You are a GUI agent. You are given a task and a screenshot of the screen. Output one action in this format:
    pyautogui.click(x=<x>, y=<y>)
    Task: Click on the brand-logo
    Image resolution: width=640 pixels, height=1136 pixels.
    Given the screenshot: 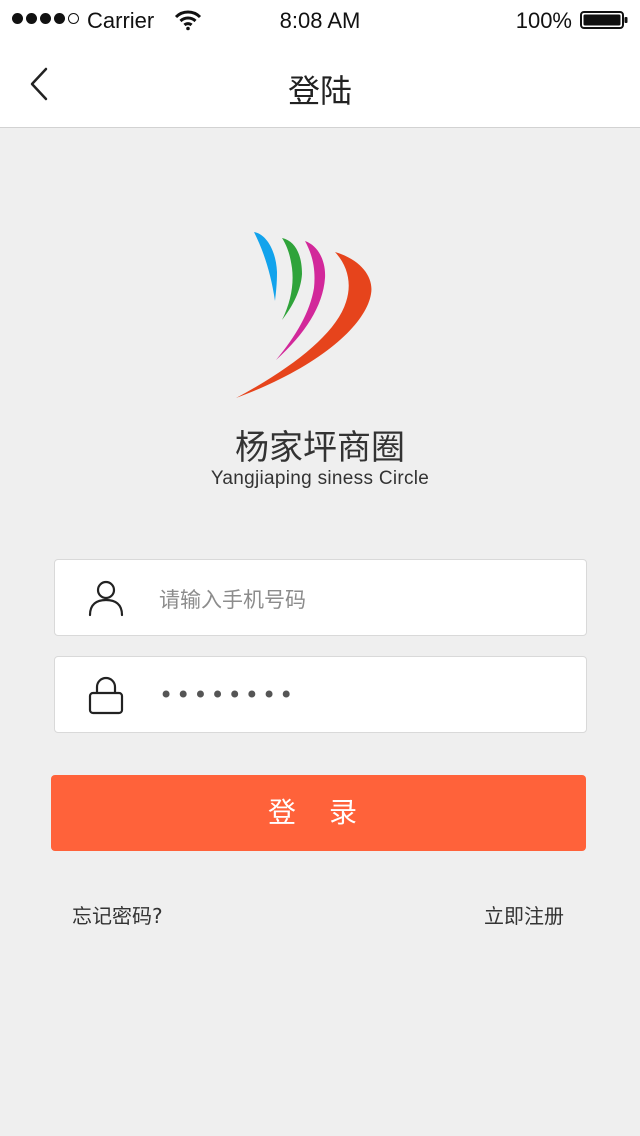 What is the action you would take?
    pyautogui.click(x=304, y=315)
    